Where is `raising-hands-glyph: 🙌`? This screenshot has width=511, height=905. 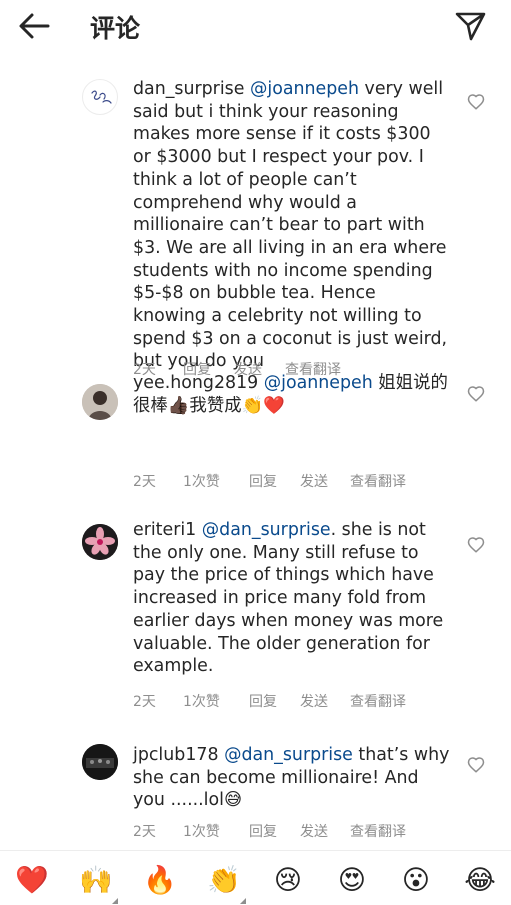
raising-hands-glyph: 🙌 is located at coordinates (96, 880).